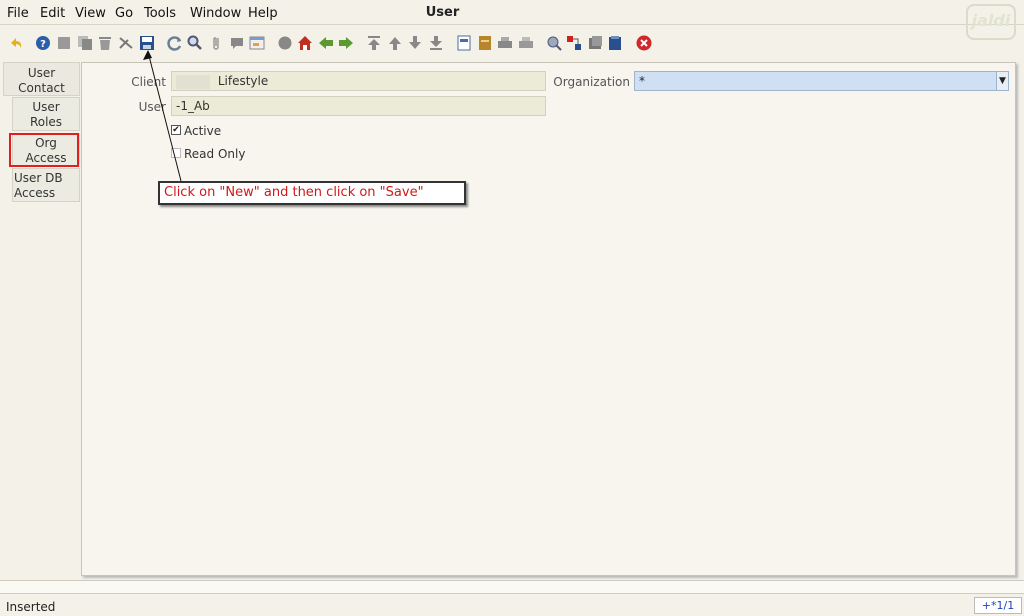 The image size is (1024, 616). Describe the element at coordinates (257, 43) in the screenshot. I see `history-icon` at that location.